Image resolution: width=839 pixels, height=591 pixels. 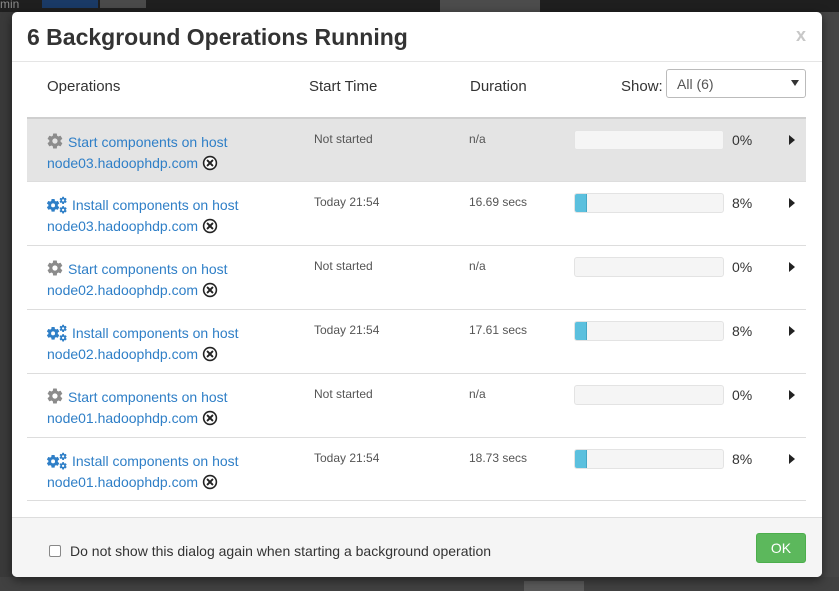 I want to click on dialog-title: 6 Background Operations Running, so click(x=217, y=37).